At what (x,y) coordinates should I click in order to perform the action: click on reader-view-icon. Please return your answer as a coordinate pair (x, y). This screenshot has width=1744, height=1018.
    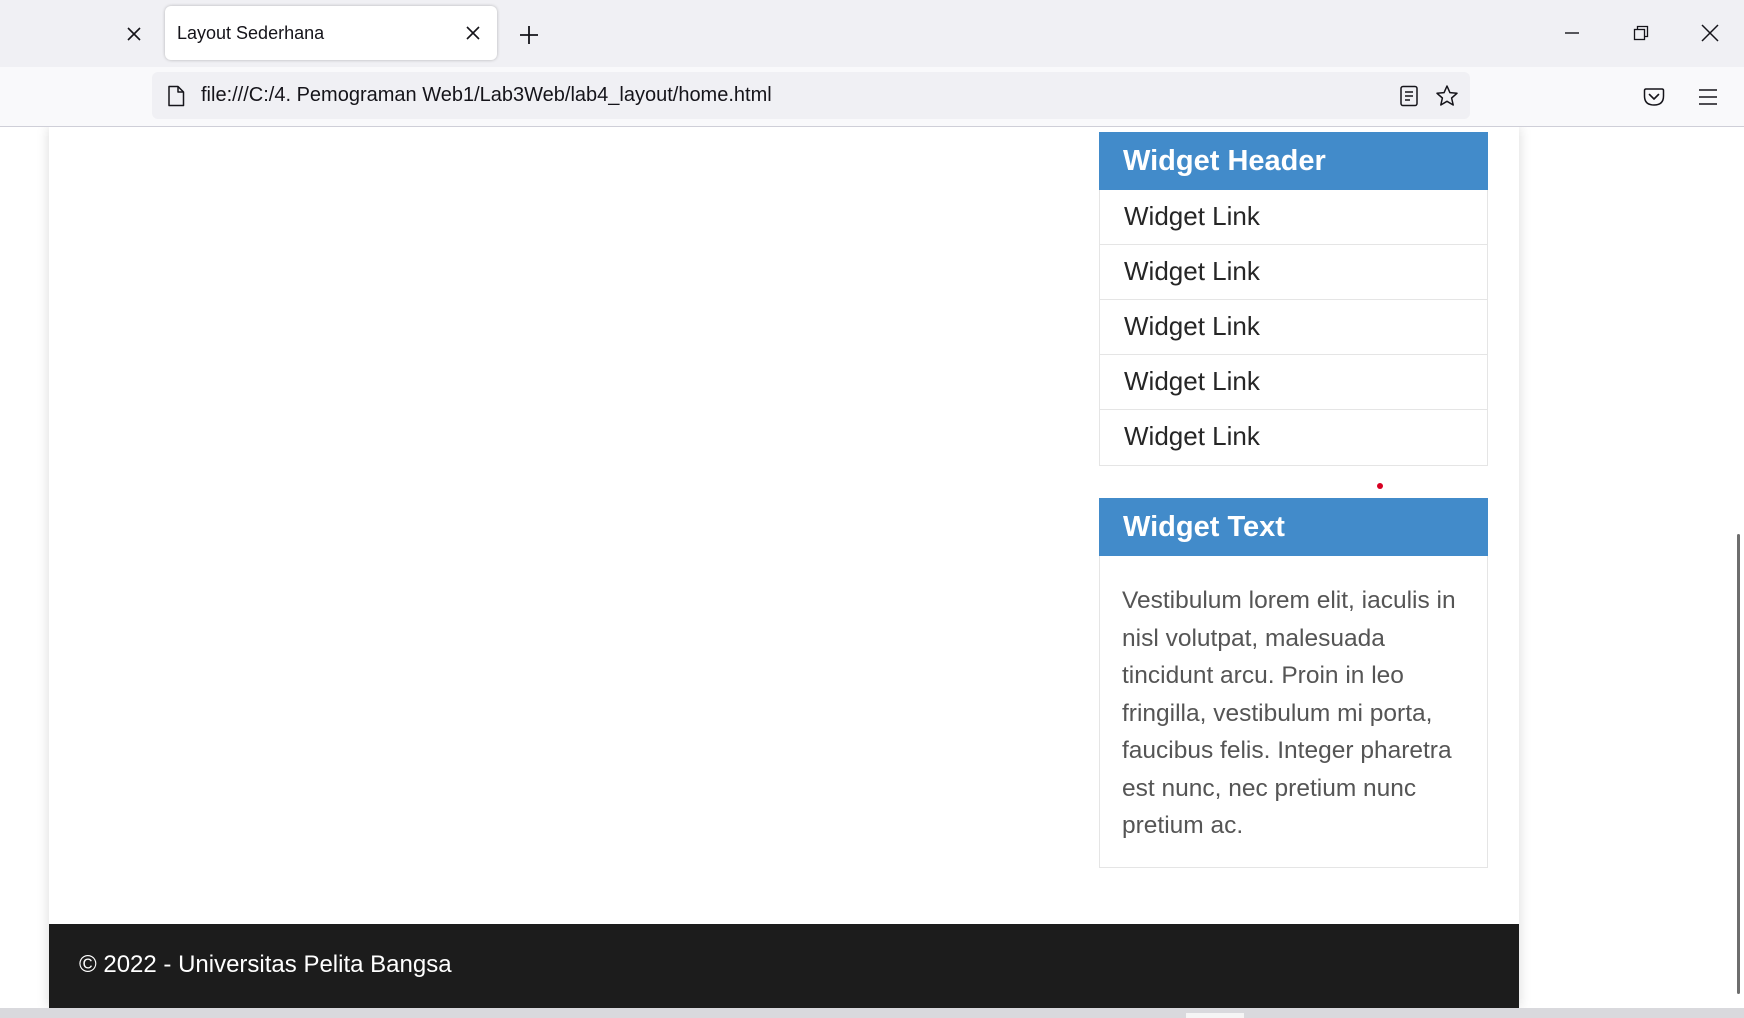
    Looking at the image, I should click on (1409, 96).